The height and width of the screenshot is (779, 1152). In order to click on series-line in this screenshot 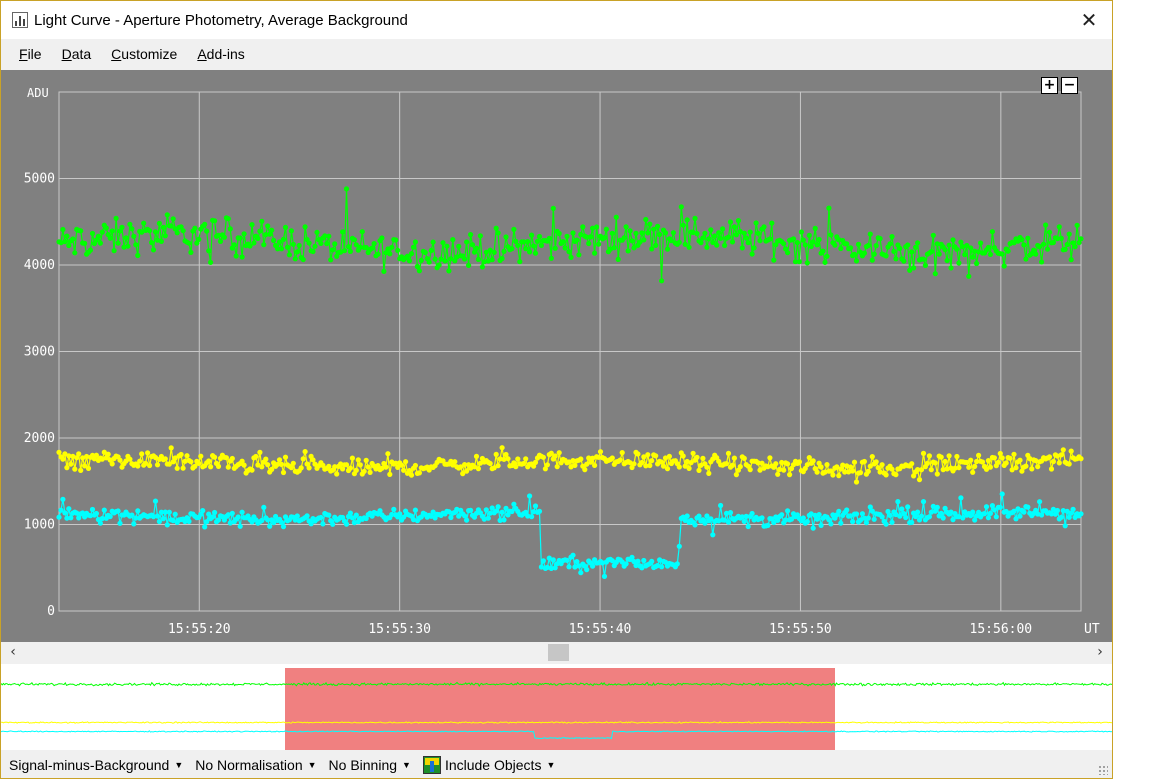, I will do `click(570, 234)`.